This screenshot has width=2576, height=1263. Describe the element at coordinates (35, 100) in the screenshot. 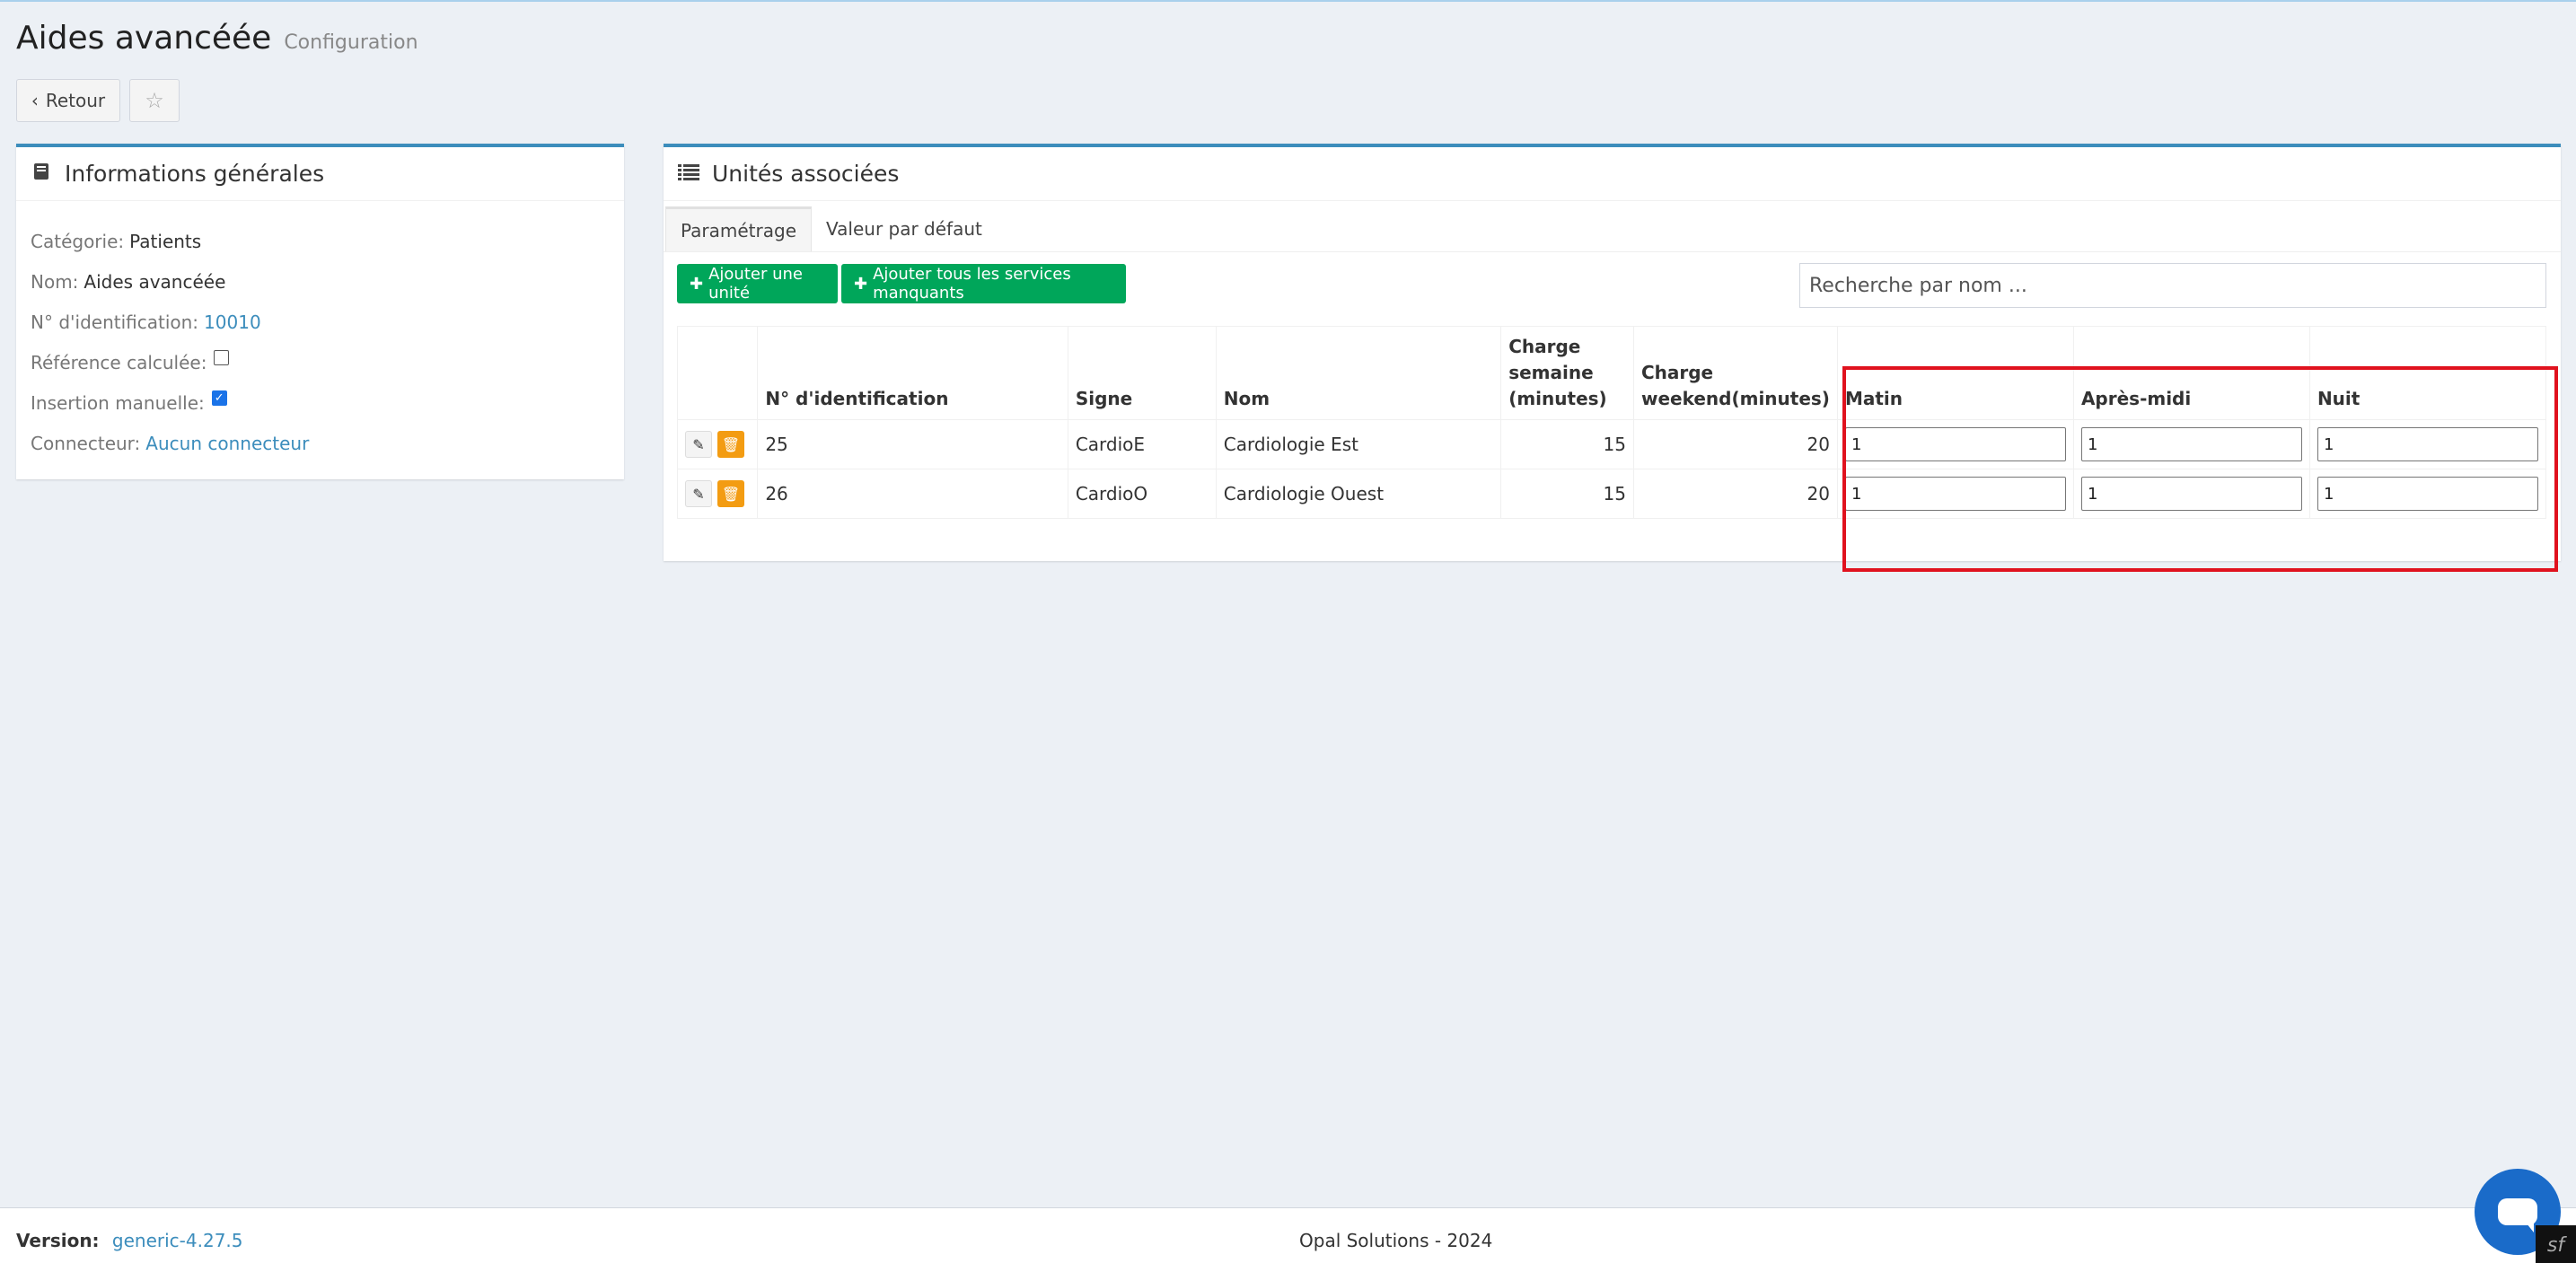

I see `chevron-left-icon: ‹` at that location.